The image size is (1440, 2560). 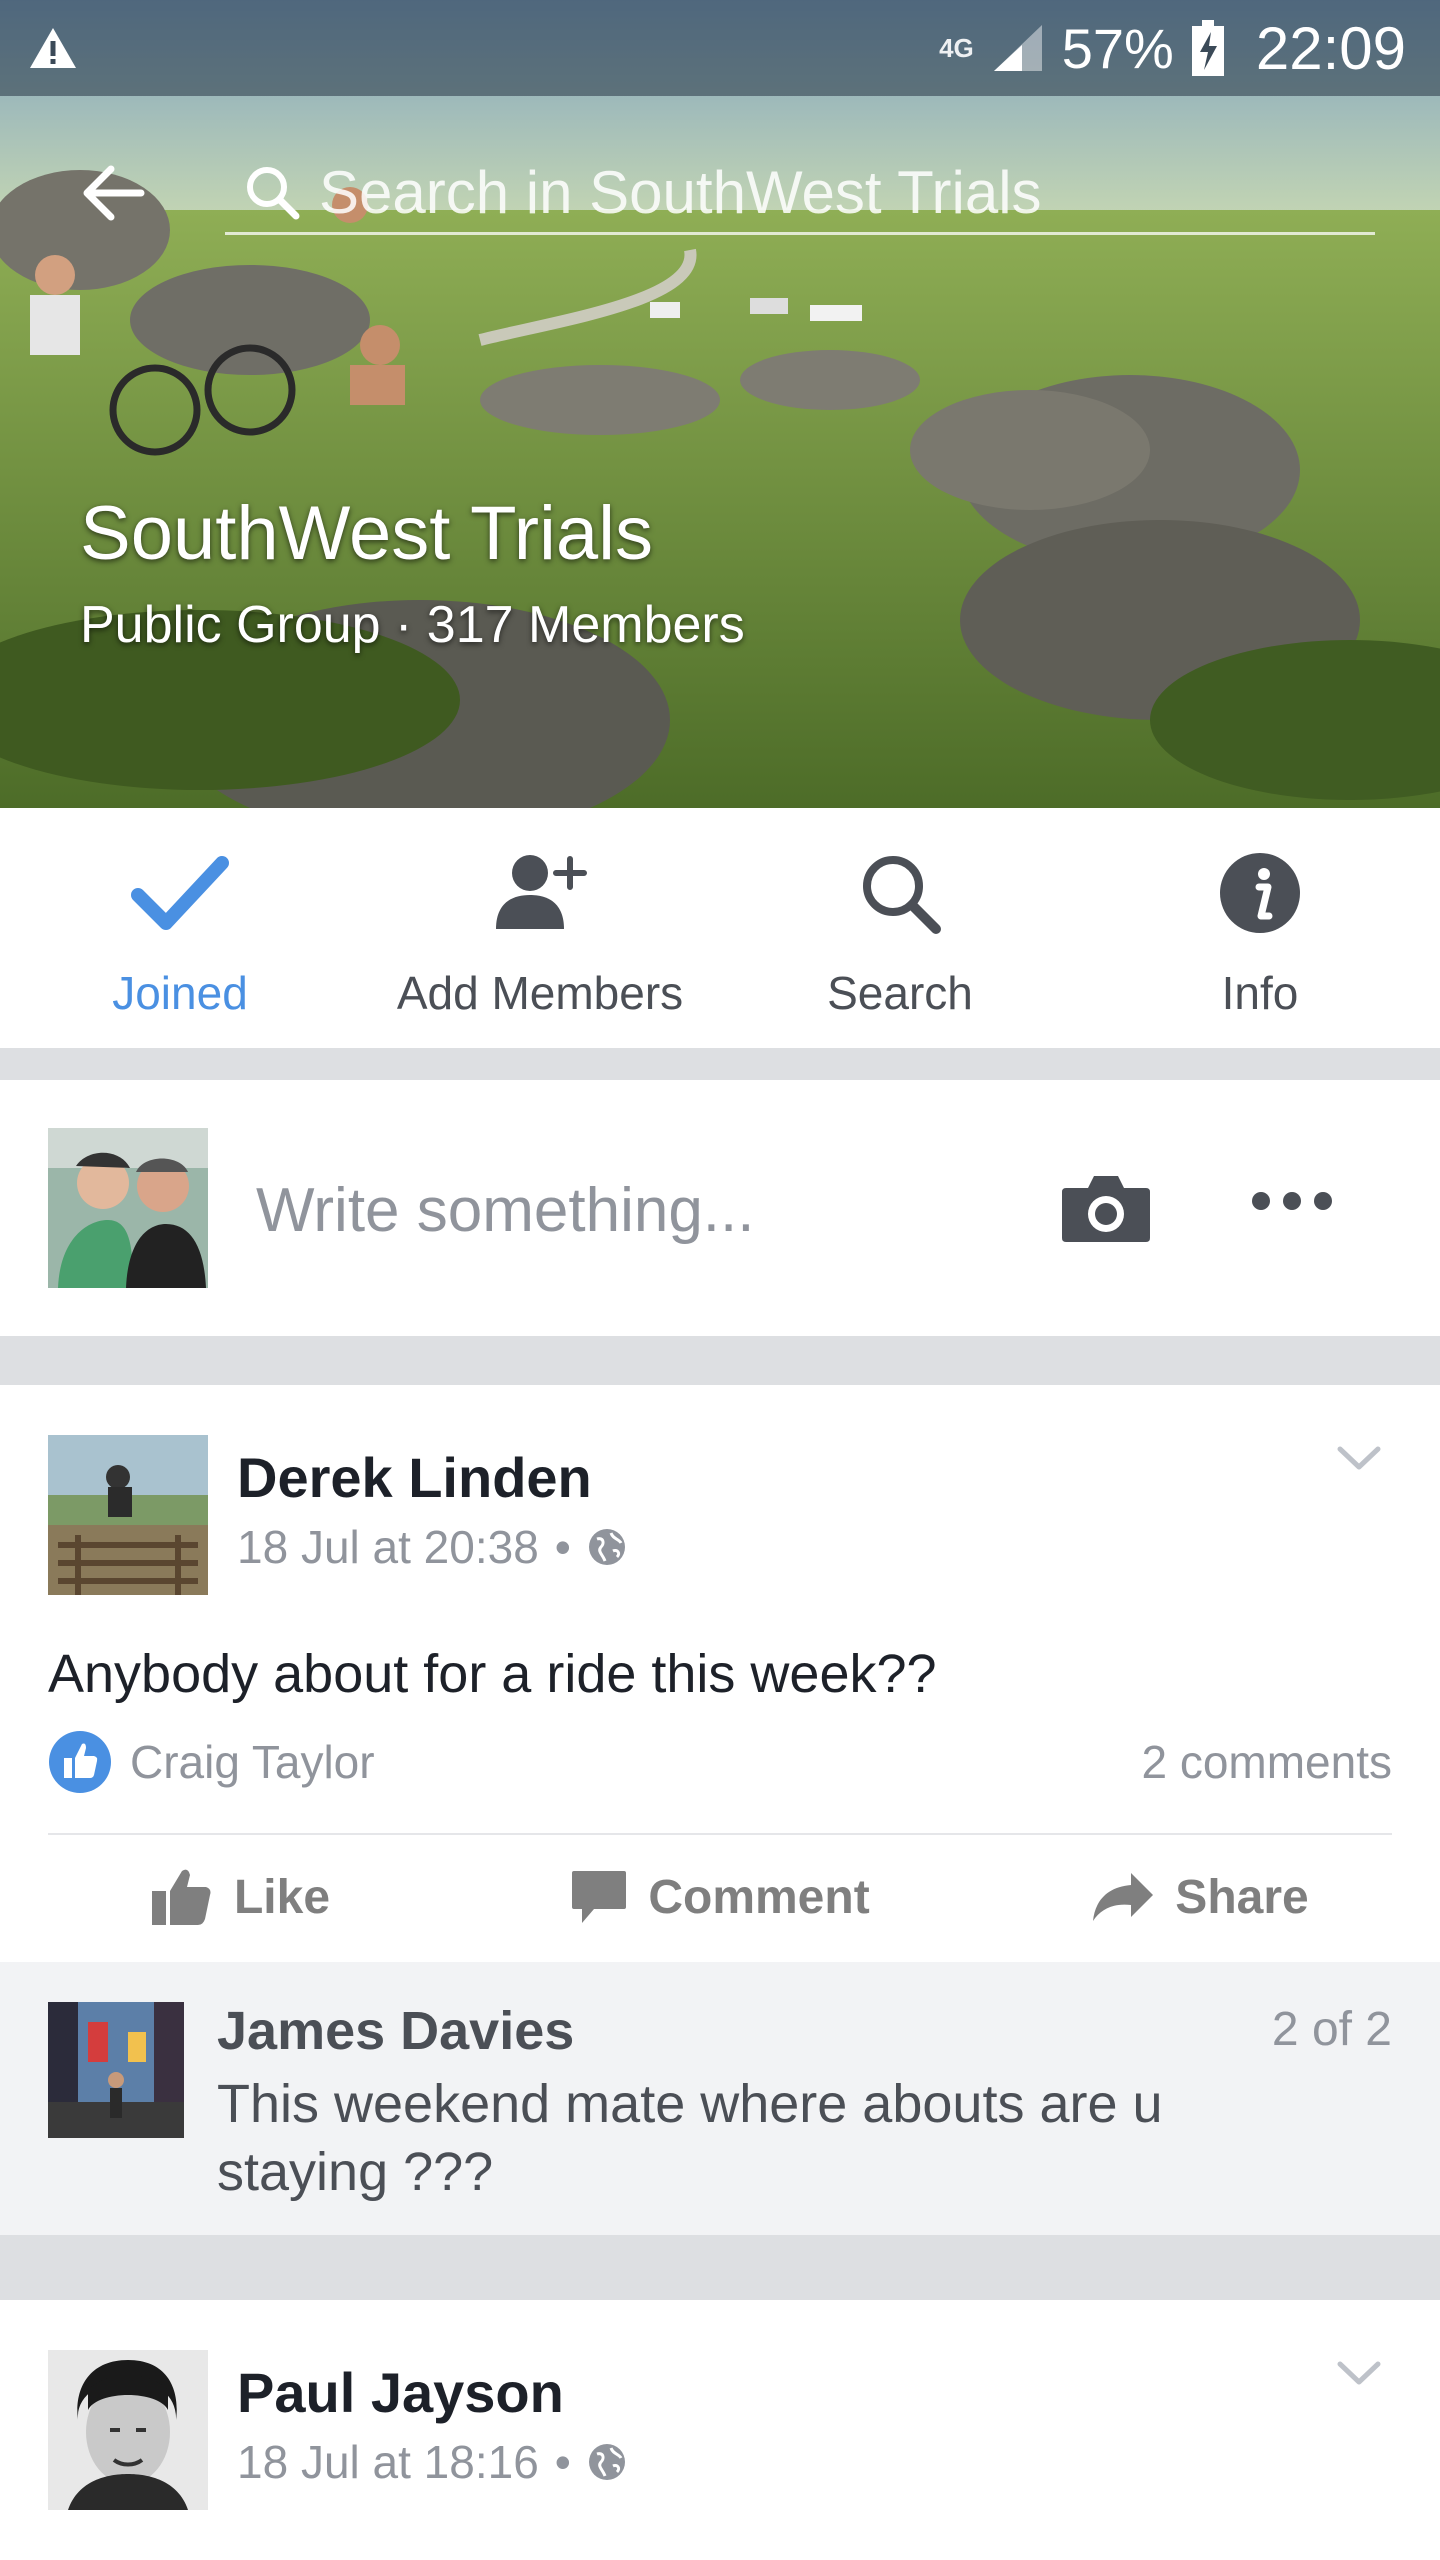 I want to click on back-arrow-icon, so click(x=114, y=193).